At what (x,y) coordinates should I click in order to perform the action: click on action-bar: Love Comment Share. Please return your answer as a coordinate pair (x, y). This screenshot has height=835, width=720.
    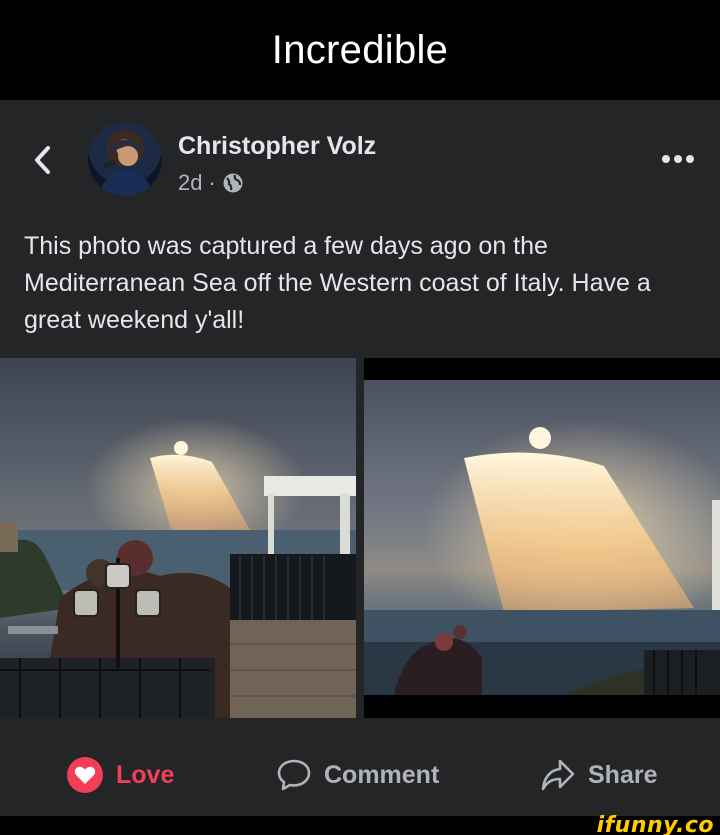
    Looking at the image, I should click on (360, 775).